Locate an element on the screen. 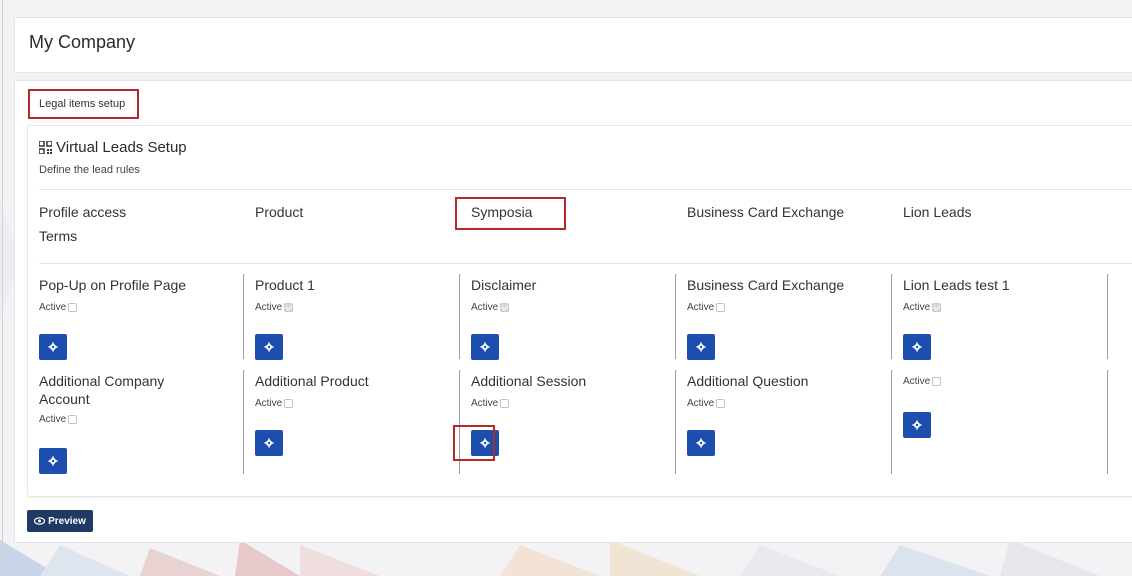  page-header: My Company is located at coordinates (573, 45).